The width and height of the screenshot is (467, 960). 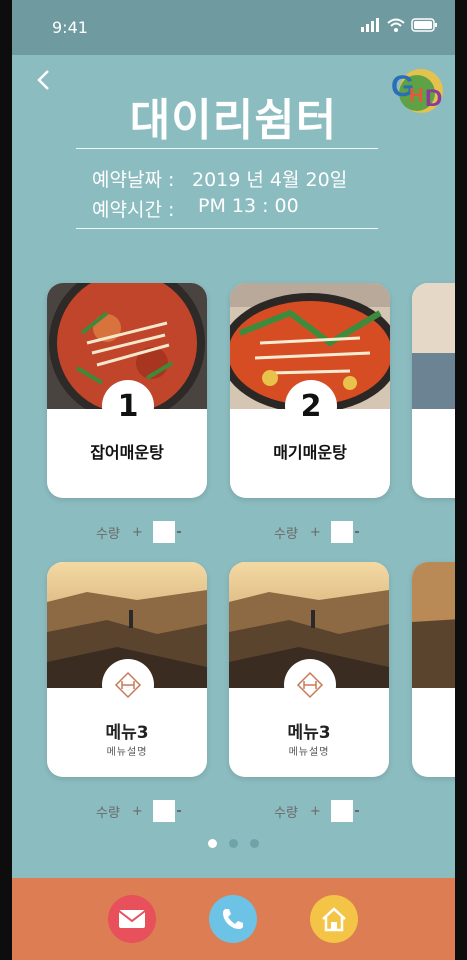 I want to click on wifi-icon, so click(x=396, y=25).